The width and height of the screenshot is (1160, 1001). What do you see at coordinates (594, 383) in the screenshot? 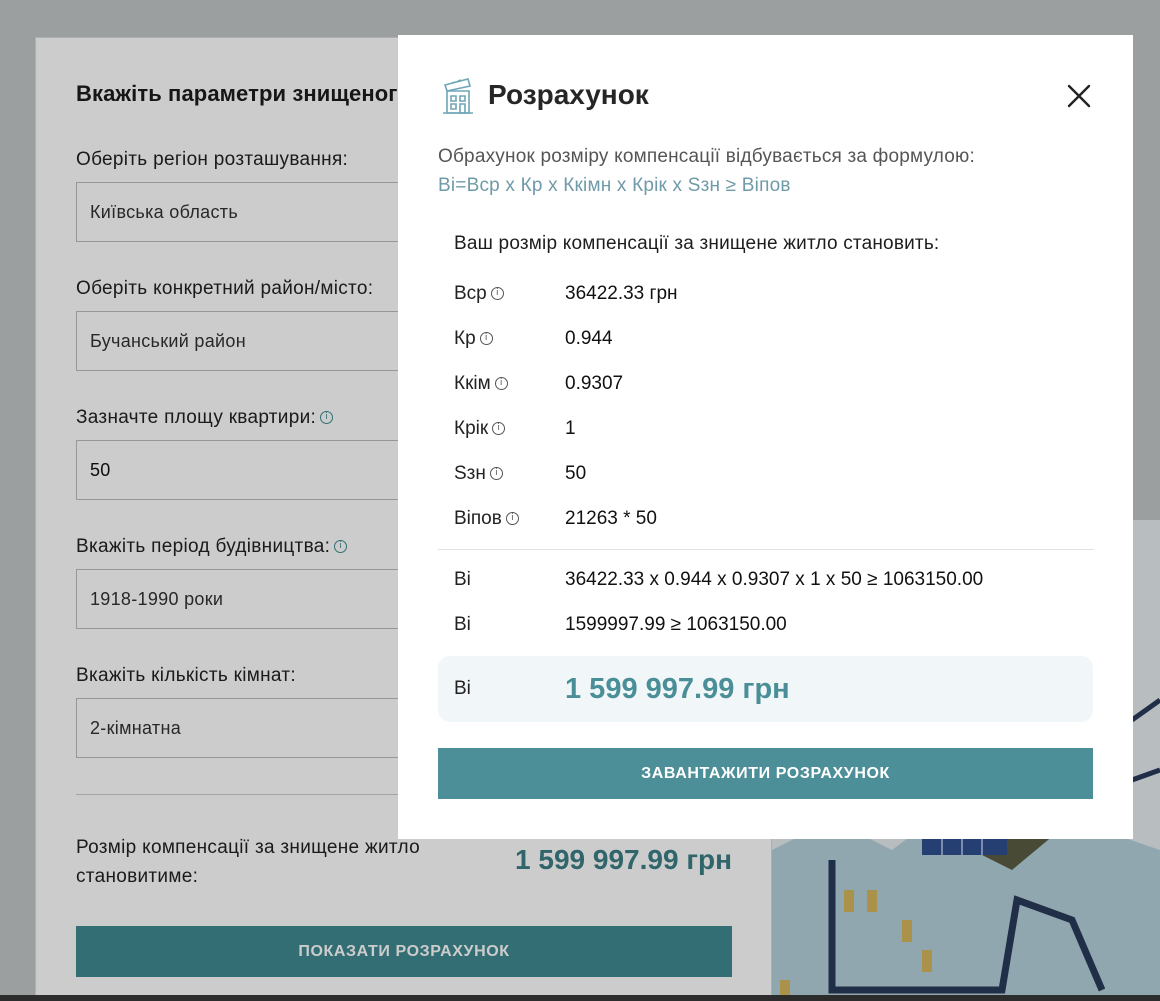
I see `param-value: 0.9307` at bounding box center [594, 383].